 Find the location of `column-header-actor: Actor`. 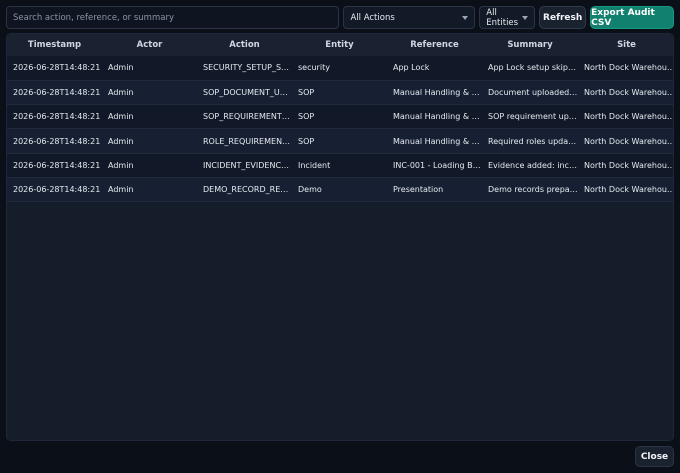

column-header-actor: Actor is located at coordinates (149, 45).